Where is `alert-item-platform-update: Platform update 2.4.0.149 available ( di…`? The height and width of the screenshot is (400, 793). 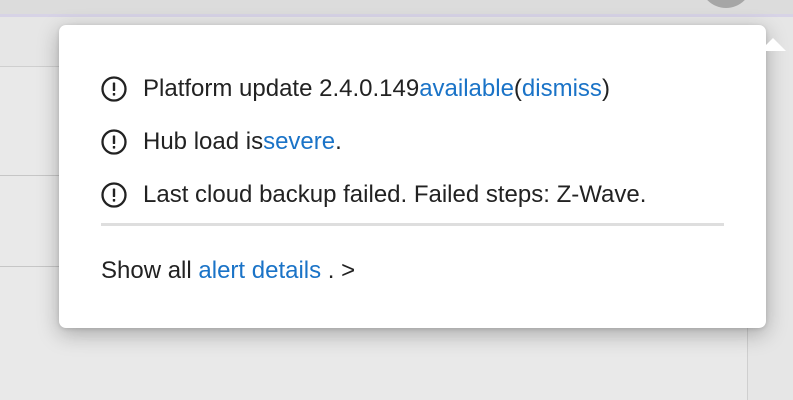
alert-item-platform-update: Platform update 2.4.0.149 available ( di… is located at coordinates (420, 88).